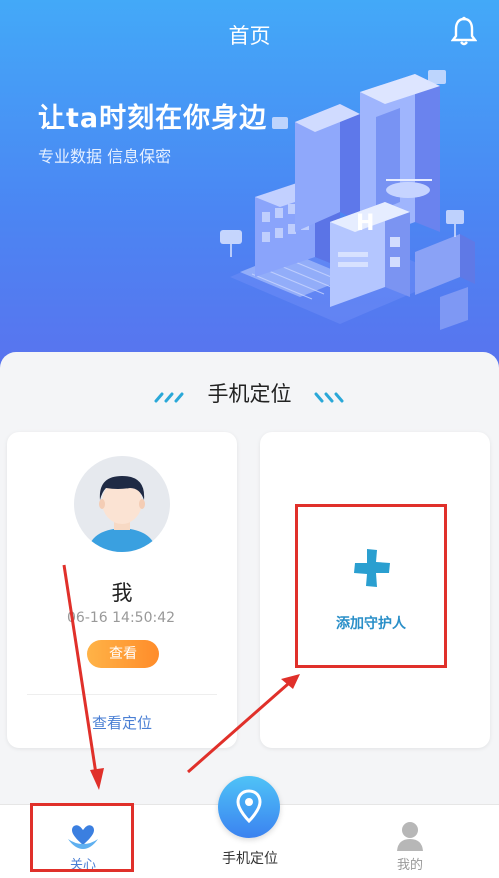 Image resolution: width=499 pixels, height=878 pixels. Describe the element at coordinates (122, 694) in the screenshot. I see `divider` at that location.